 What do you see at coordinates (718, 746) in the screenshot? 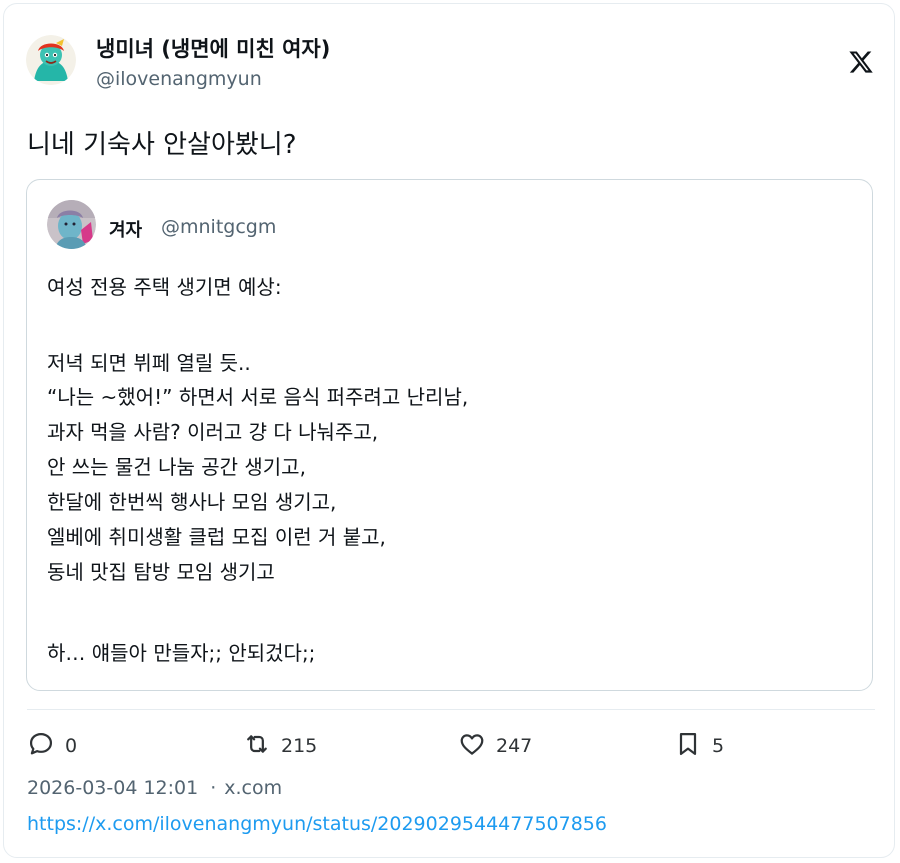
I see `bookmark-count: 5` at bounding box center [718, 746].